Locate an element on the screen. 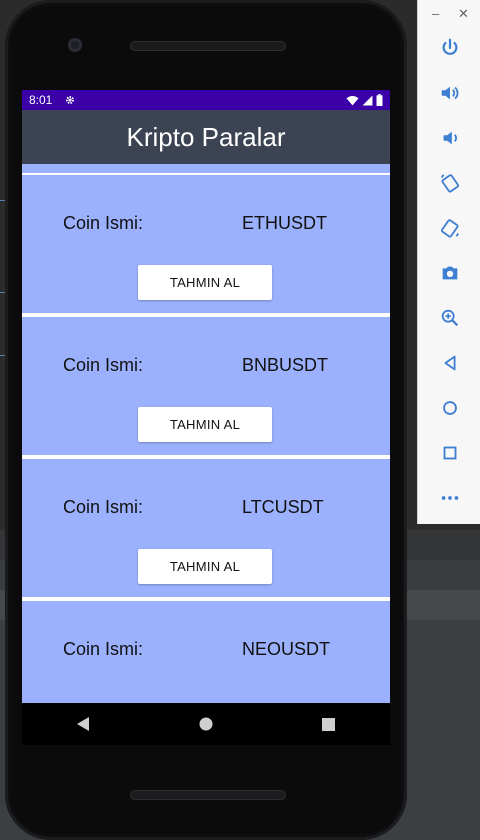 This screenshot has width=480, height=840. settings-gear-icon is located at coordinates (70, 100).